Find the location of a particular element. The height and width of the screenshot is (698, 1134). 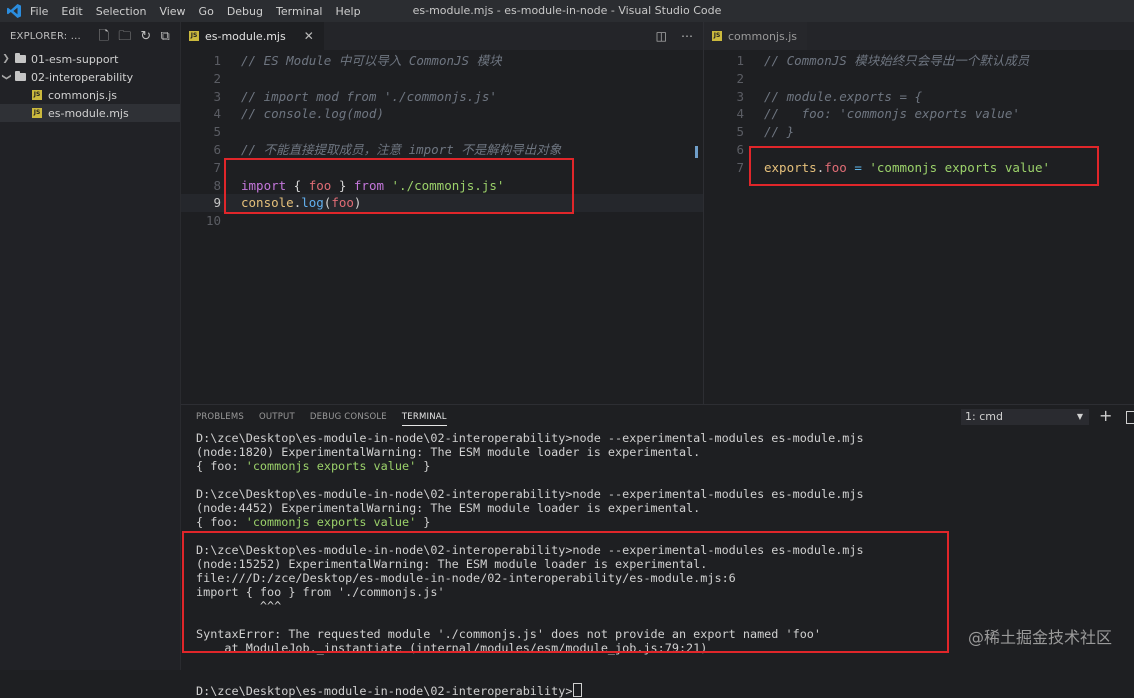

code-token: { is located at coordinates (297, 185).